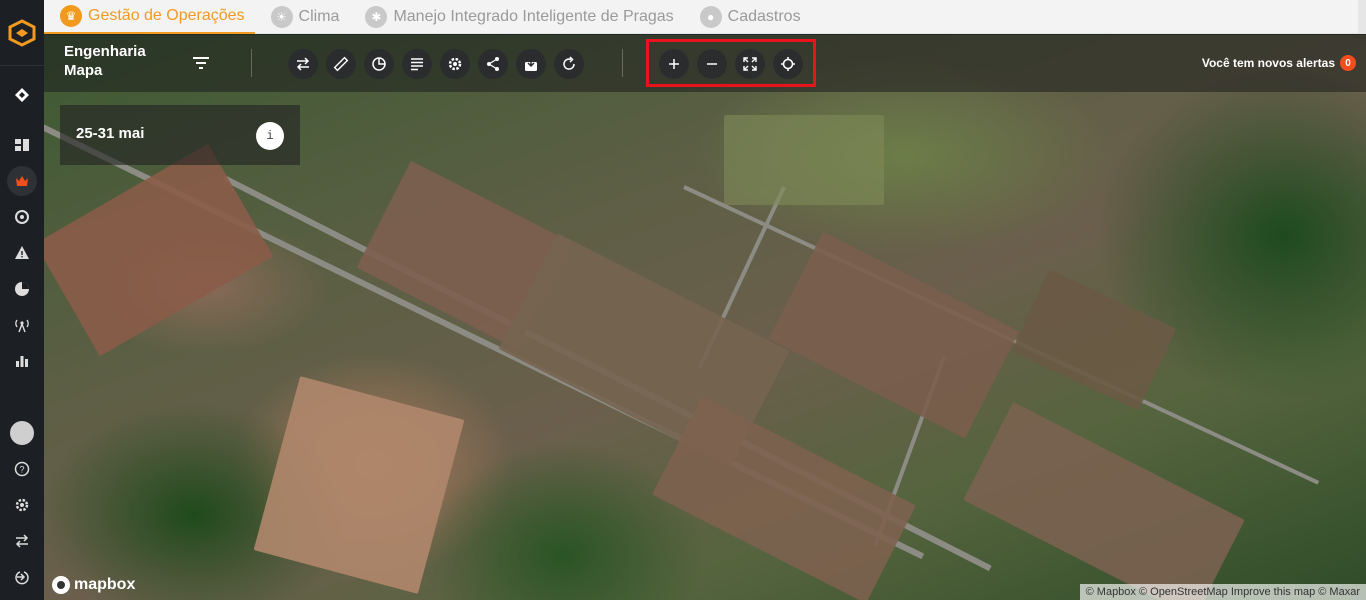 This screenshot has width=1366, height=600. I want to click on swap-layers-button, so click(303, 64).